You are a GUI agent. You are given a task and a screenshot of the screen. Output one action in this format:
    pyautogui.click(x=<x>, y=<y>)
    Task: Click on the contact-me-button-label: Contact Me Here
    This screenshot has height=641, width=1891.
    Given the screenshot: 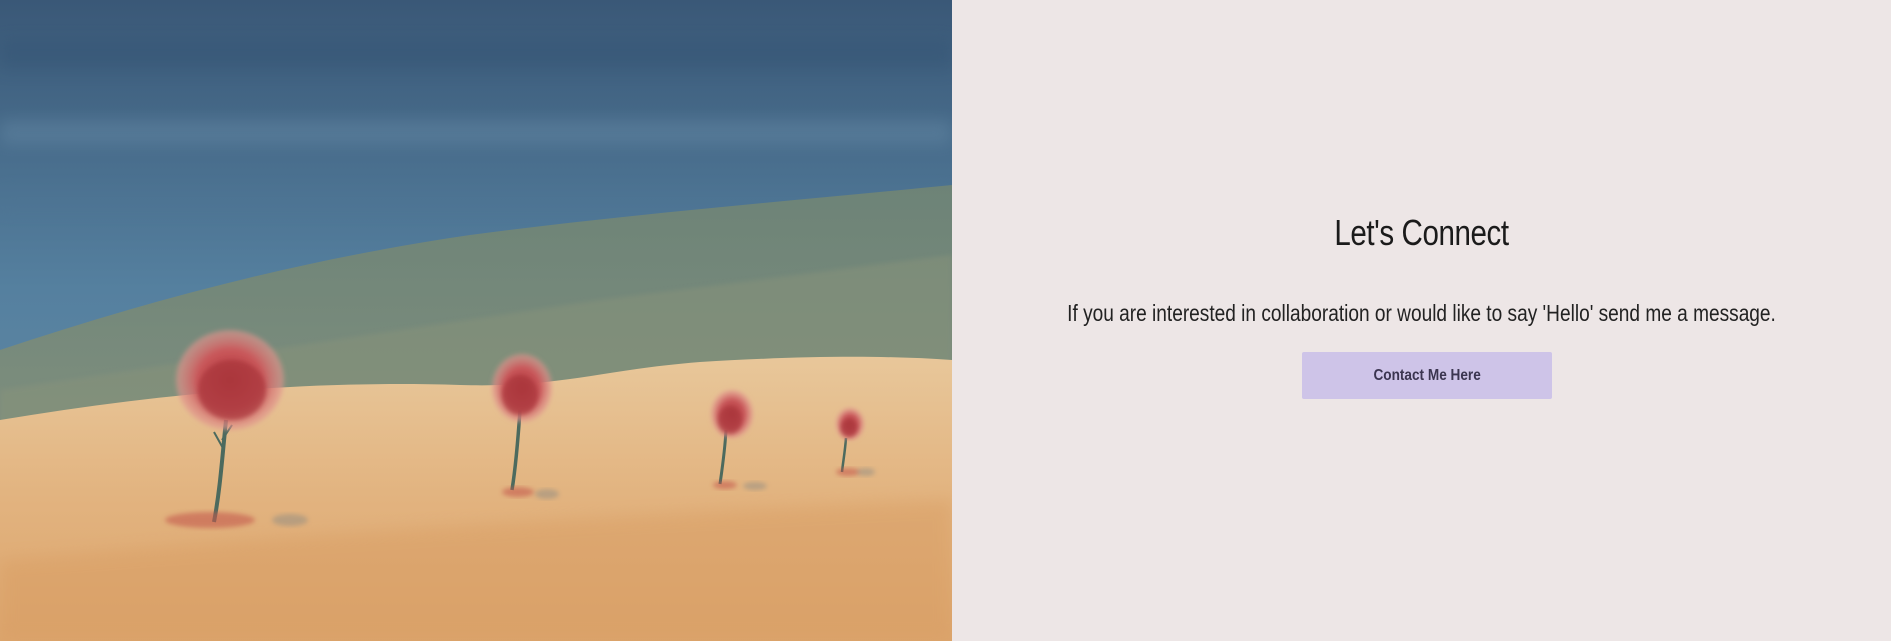 What is the action you would take?
    pyautogui.click(x=1427, y=375)
    